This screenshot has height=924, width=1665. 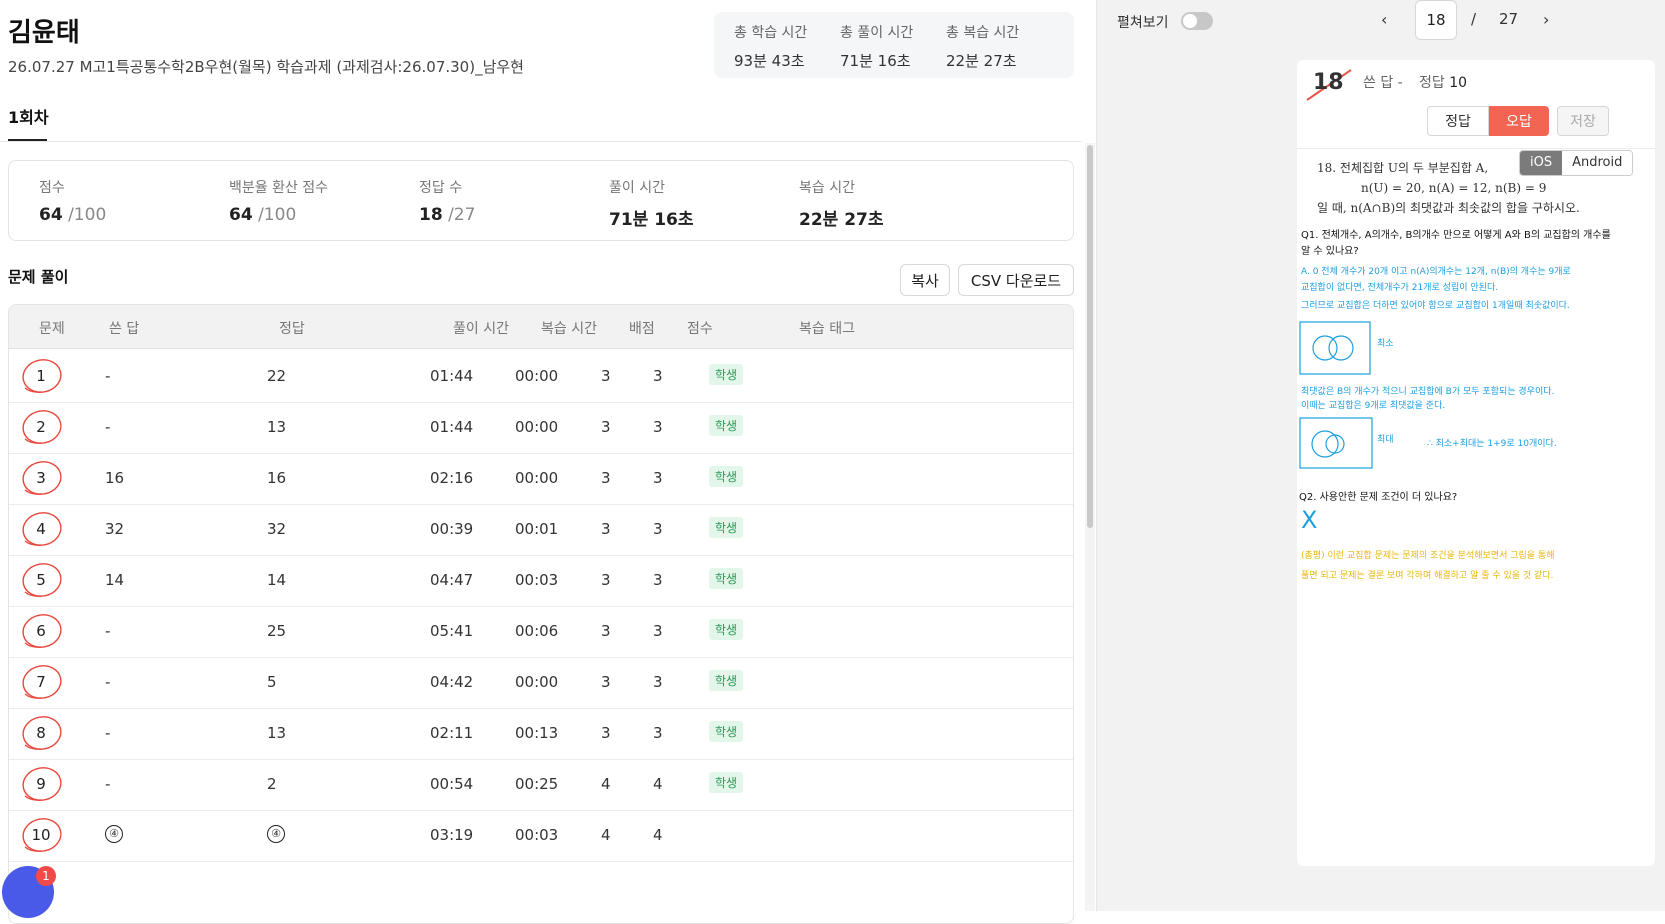 I want to click on table-row: 3 16 16 02:16 00:00 3 3 학생, so click(x=541, y=478).